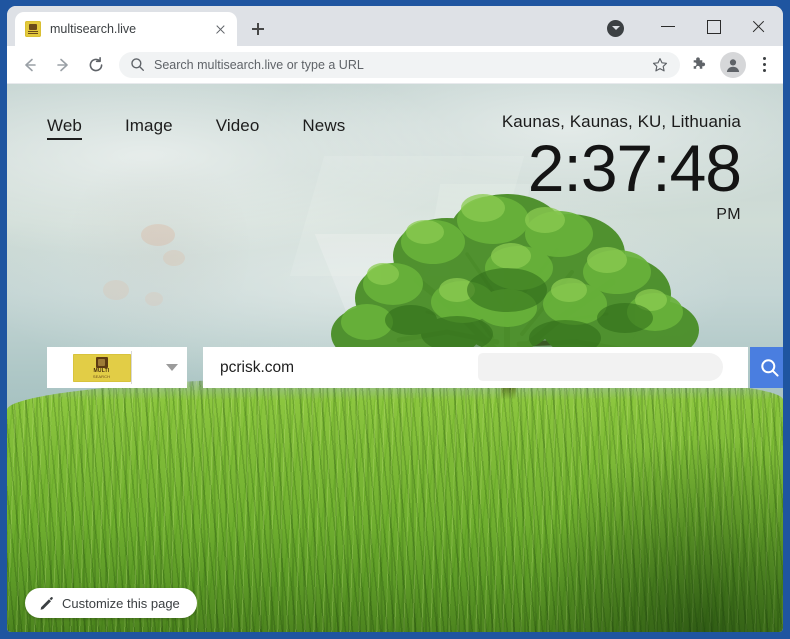 The width and height of the screenshot is (790, 639). I want to click on bookmark-star-icon, so click(660, 65).